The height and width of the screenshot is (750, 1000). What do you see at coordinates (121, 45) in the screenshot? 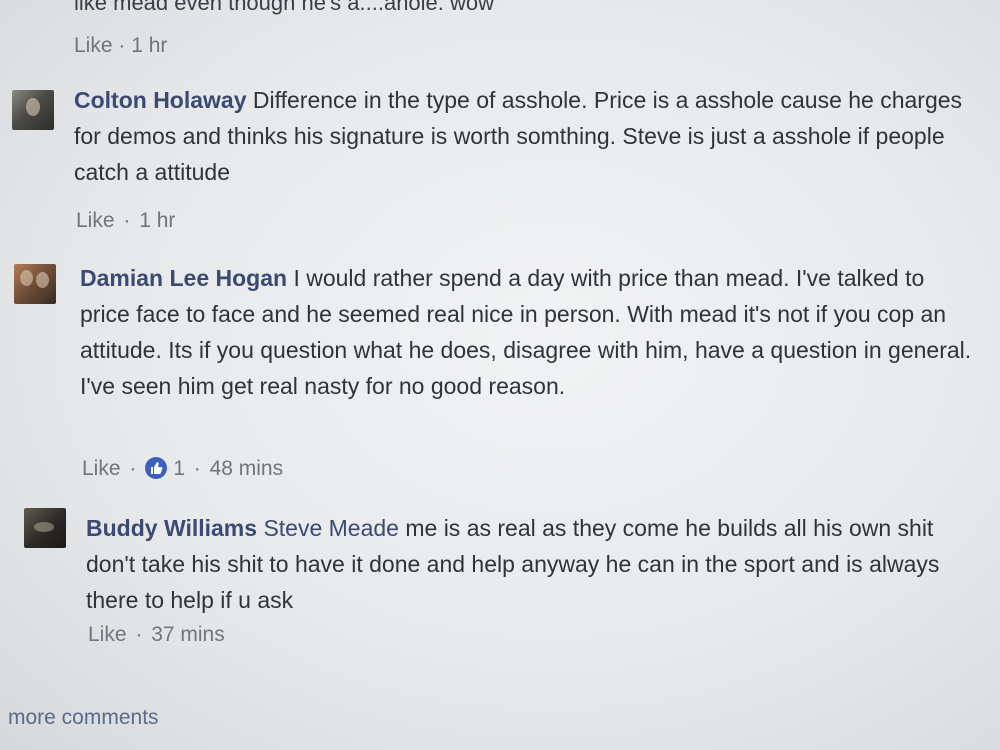
I see `previous-comment-meta: Like · 1 hr` at bounding box center [121, 45].